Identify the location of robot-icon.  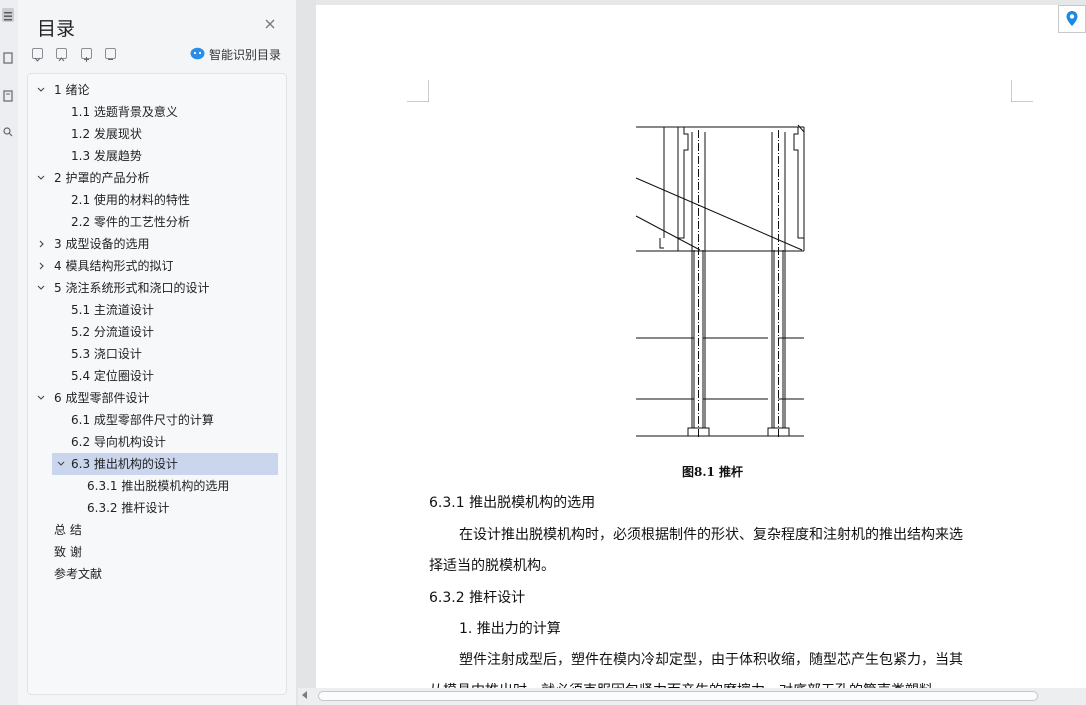
(197, 55).